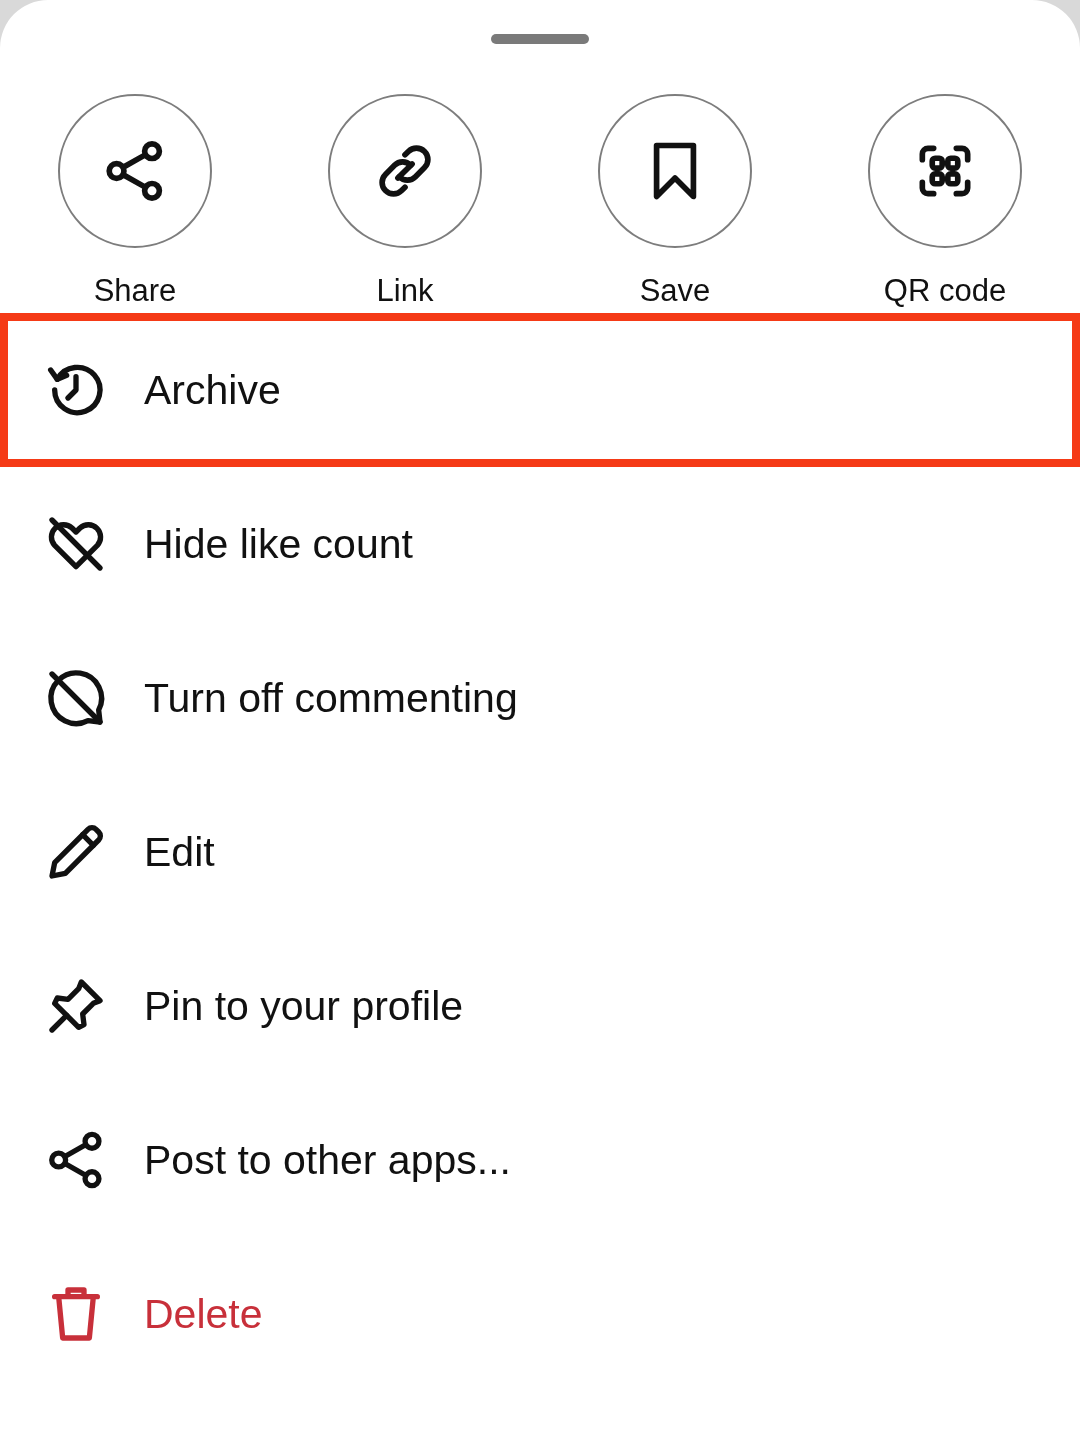 Image resolution: width=1080 pixels, height=1432 pixels. What do you see at coordinates (945, 291) in the screenshot?
I see `action-label: QR code` at bounding box center [945, 291].